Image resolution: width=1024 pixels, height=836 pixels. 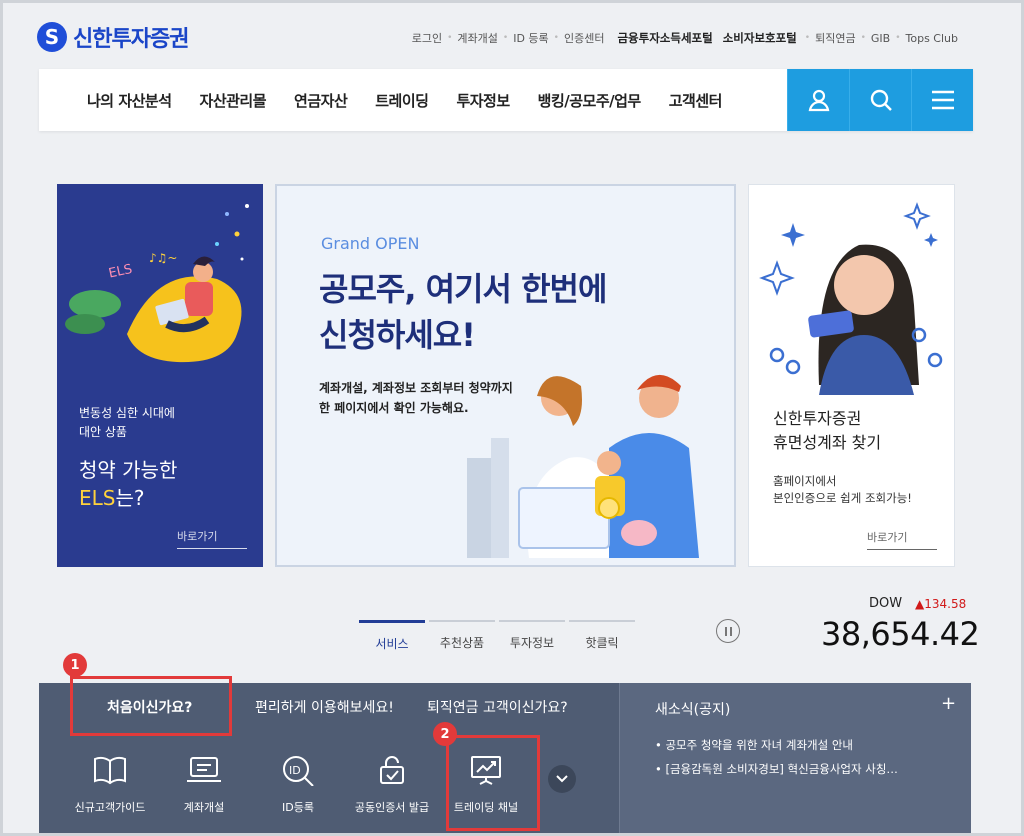 I want to click on news-more-plus: +, so click(x=948, y=703).